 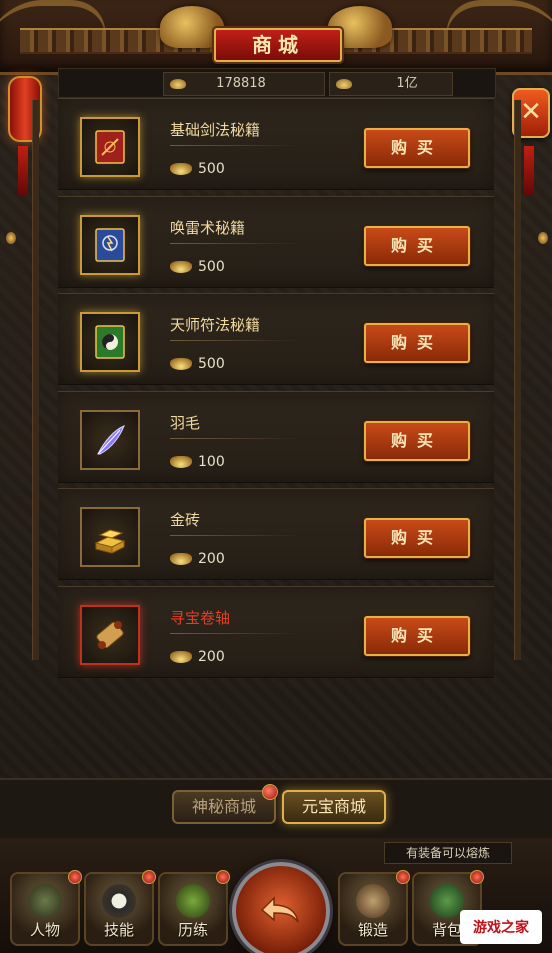 I want to click on silver-balance: 178818, so click(x=244, y=84).